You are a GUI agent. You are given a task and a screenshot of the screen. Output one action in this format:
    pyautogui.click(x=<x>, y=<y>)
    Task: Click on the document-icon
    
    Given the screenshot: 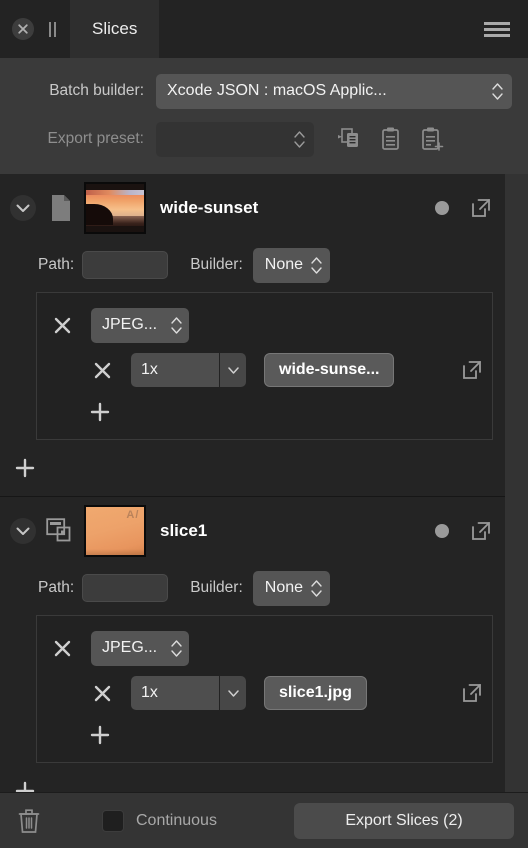 What is the action you would take?
    pyautogui.click(x=61, y=208)
    